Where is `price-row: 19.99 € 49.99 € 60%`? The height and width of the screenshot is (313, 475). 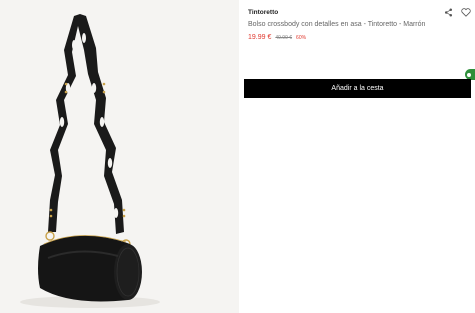 price-row: 19.99 € 49.99 € 60% is located at coordinates (359, 37).